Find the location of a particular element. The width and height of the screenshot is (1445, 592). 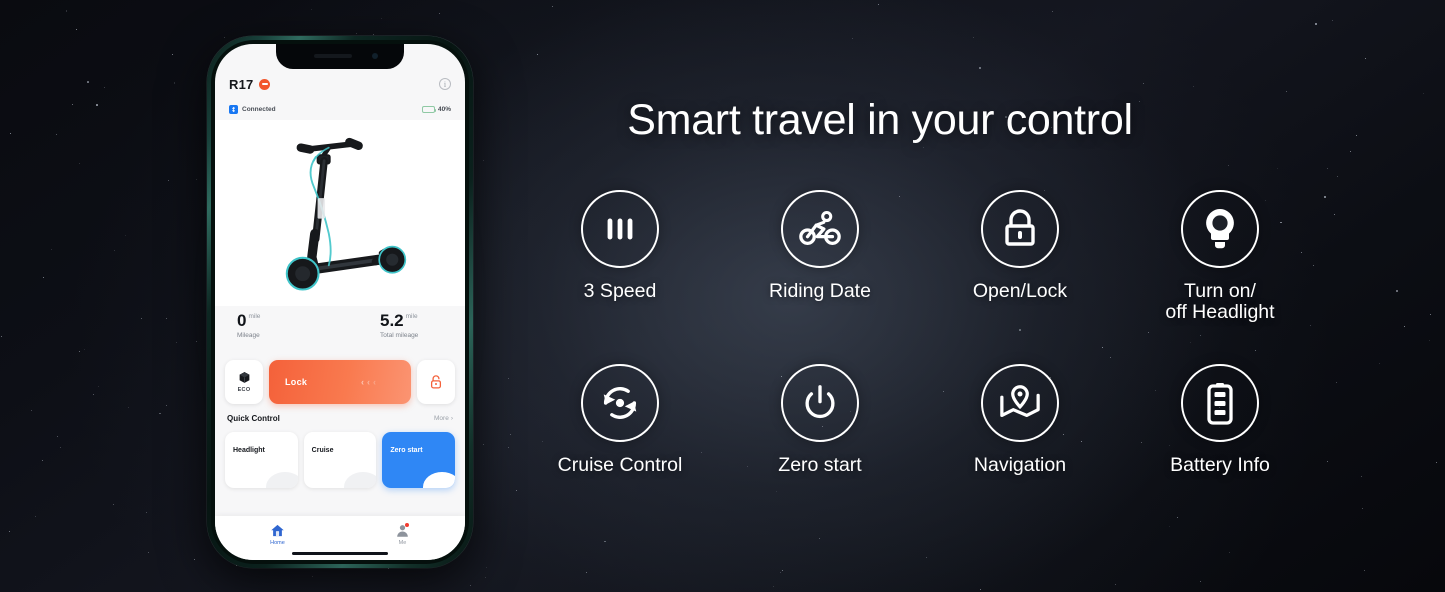

feature-riding-date: Riding Date is located at coordinates (820, 256).